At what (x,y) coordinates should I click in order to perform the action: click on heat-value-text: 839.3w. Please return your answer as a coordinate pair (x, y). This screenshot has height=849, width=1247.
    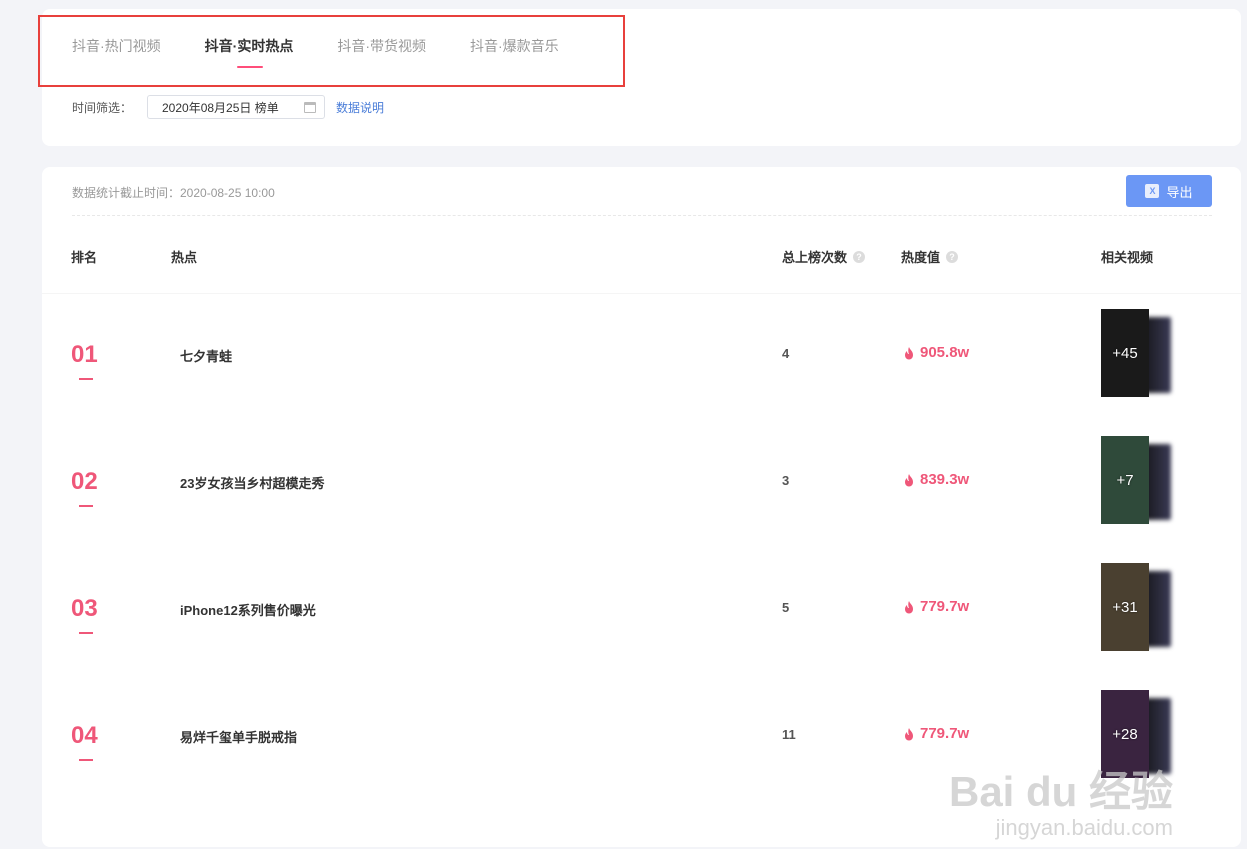
    Looking at the image, I should click on (945, 479).